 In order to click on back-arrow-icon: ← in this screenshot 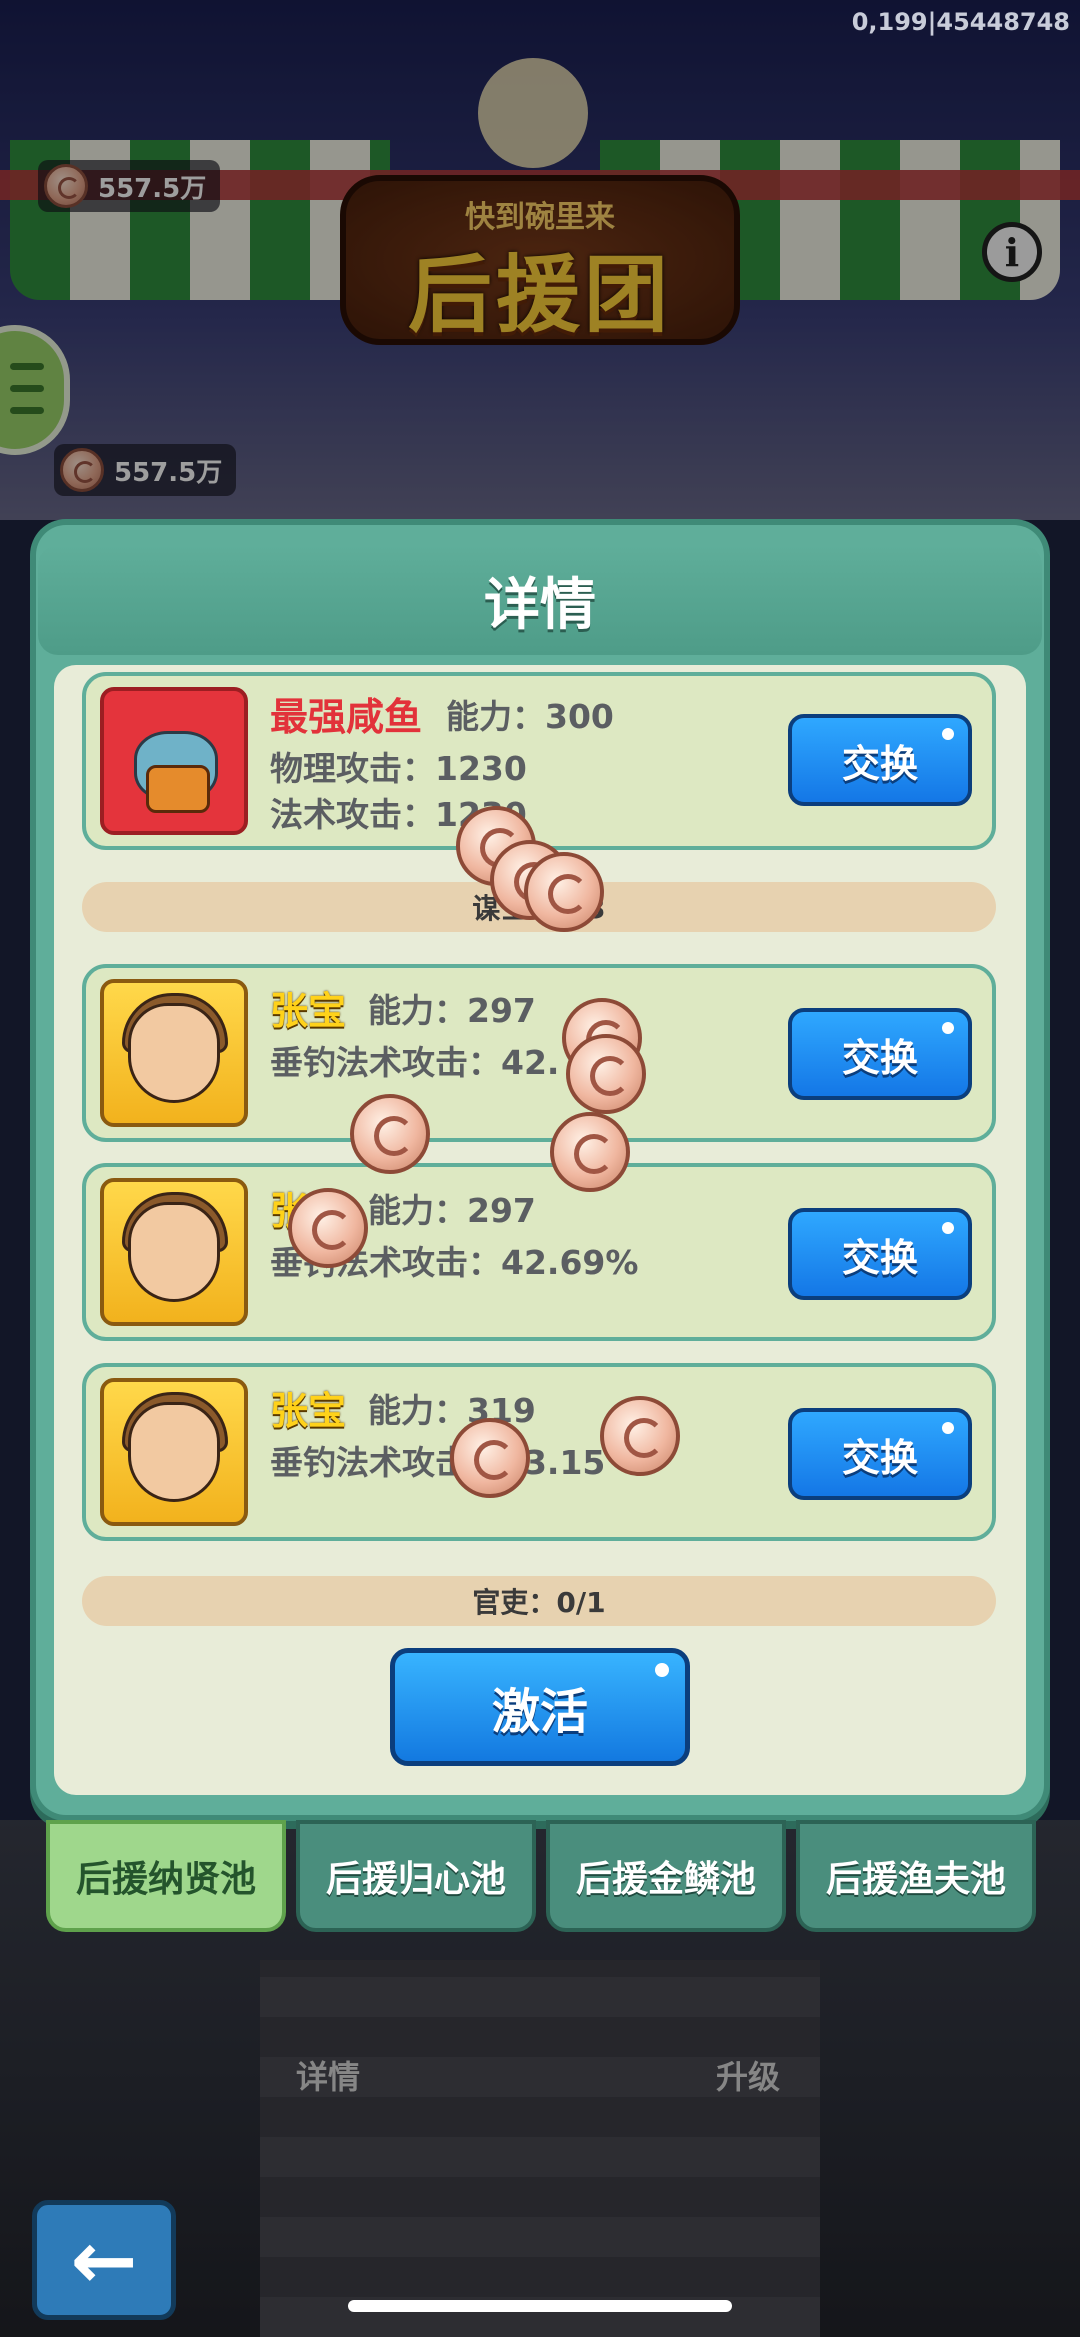, I will do `click(104, 2260)`.